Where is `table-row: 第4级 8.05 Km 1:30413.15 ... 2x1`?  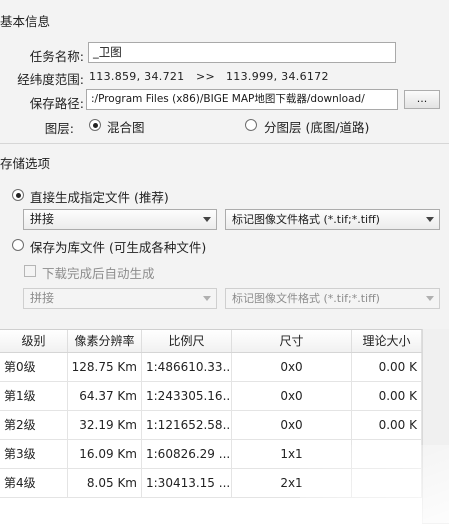 table-row: 第4级 8.05 Km 1:30413.15 ... 2x1 is located at coordinates (211, 483).